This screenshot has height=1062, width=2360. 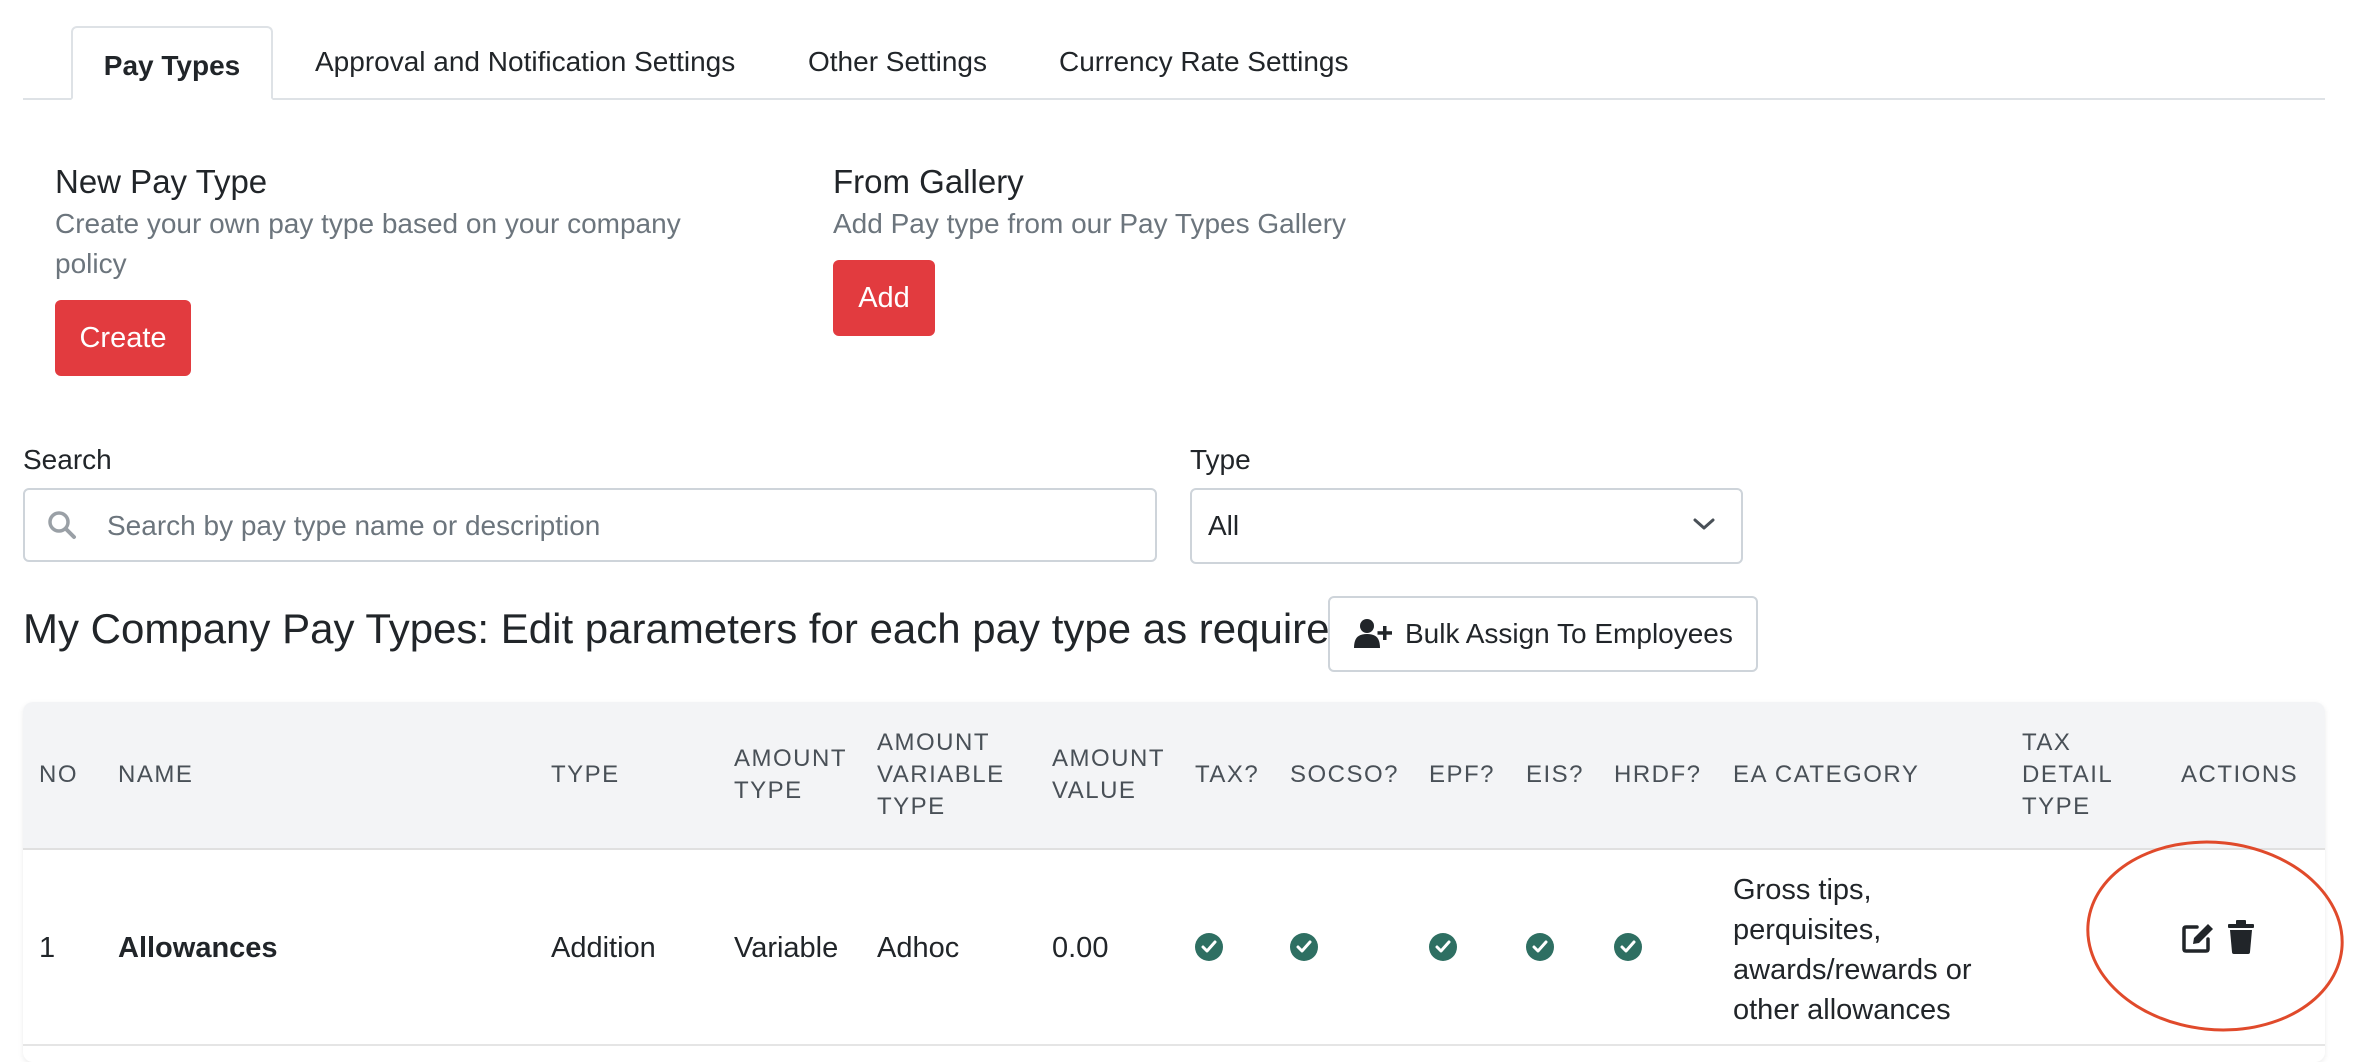 I want to click on epf-check-icon, so click(x=1443, y=947).